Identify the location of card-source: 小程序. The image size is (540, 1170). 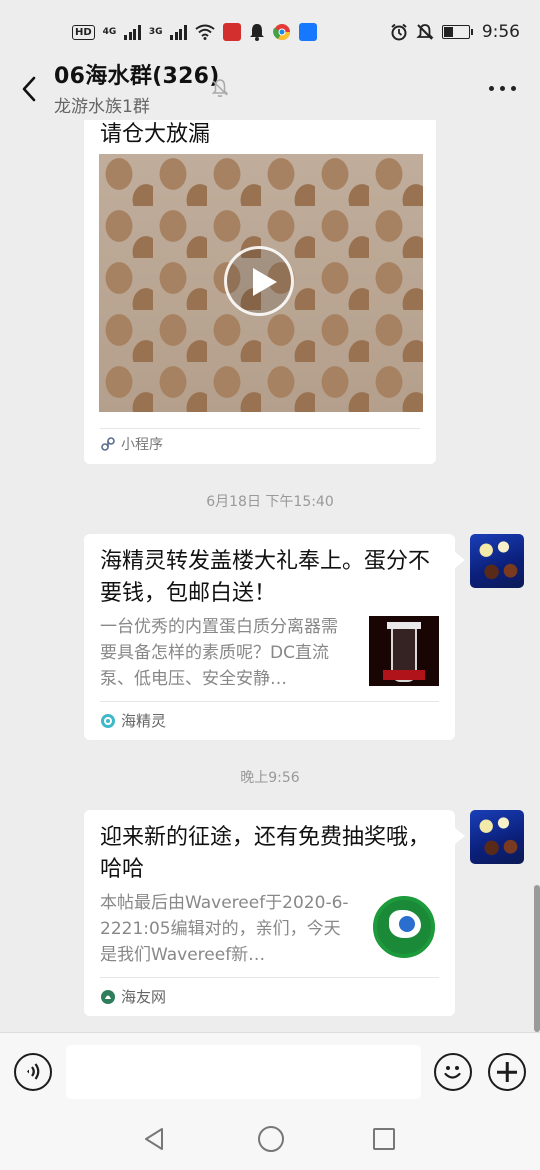
(131, 444).